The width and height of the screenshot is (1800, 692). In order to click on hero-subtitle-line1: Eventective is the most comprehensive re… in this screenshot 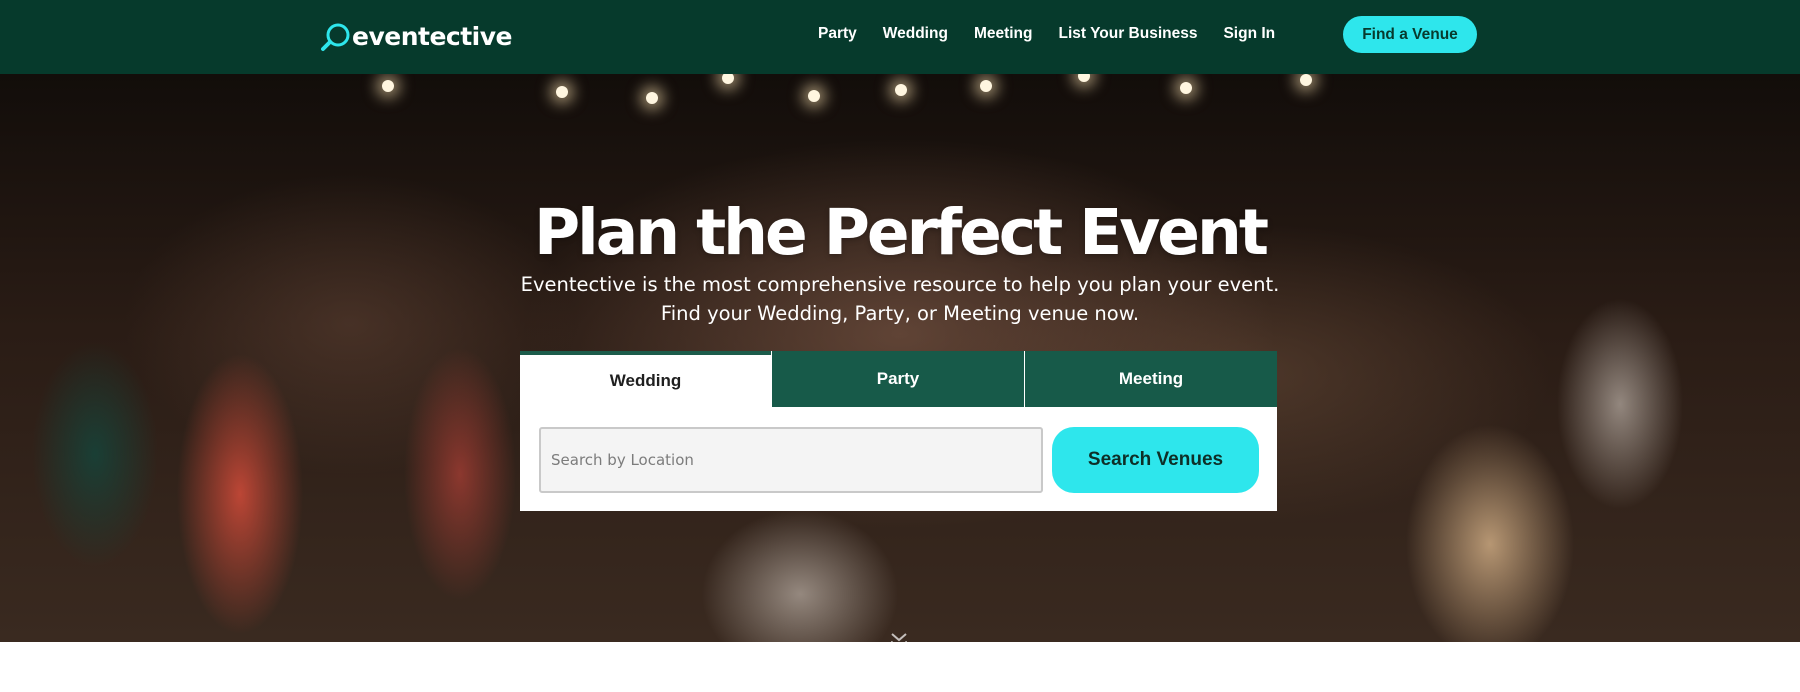, I will do `click(900, 284)`.